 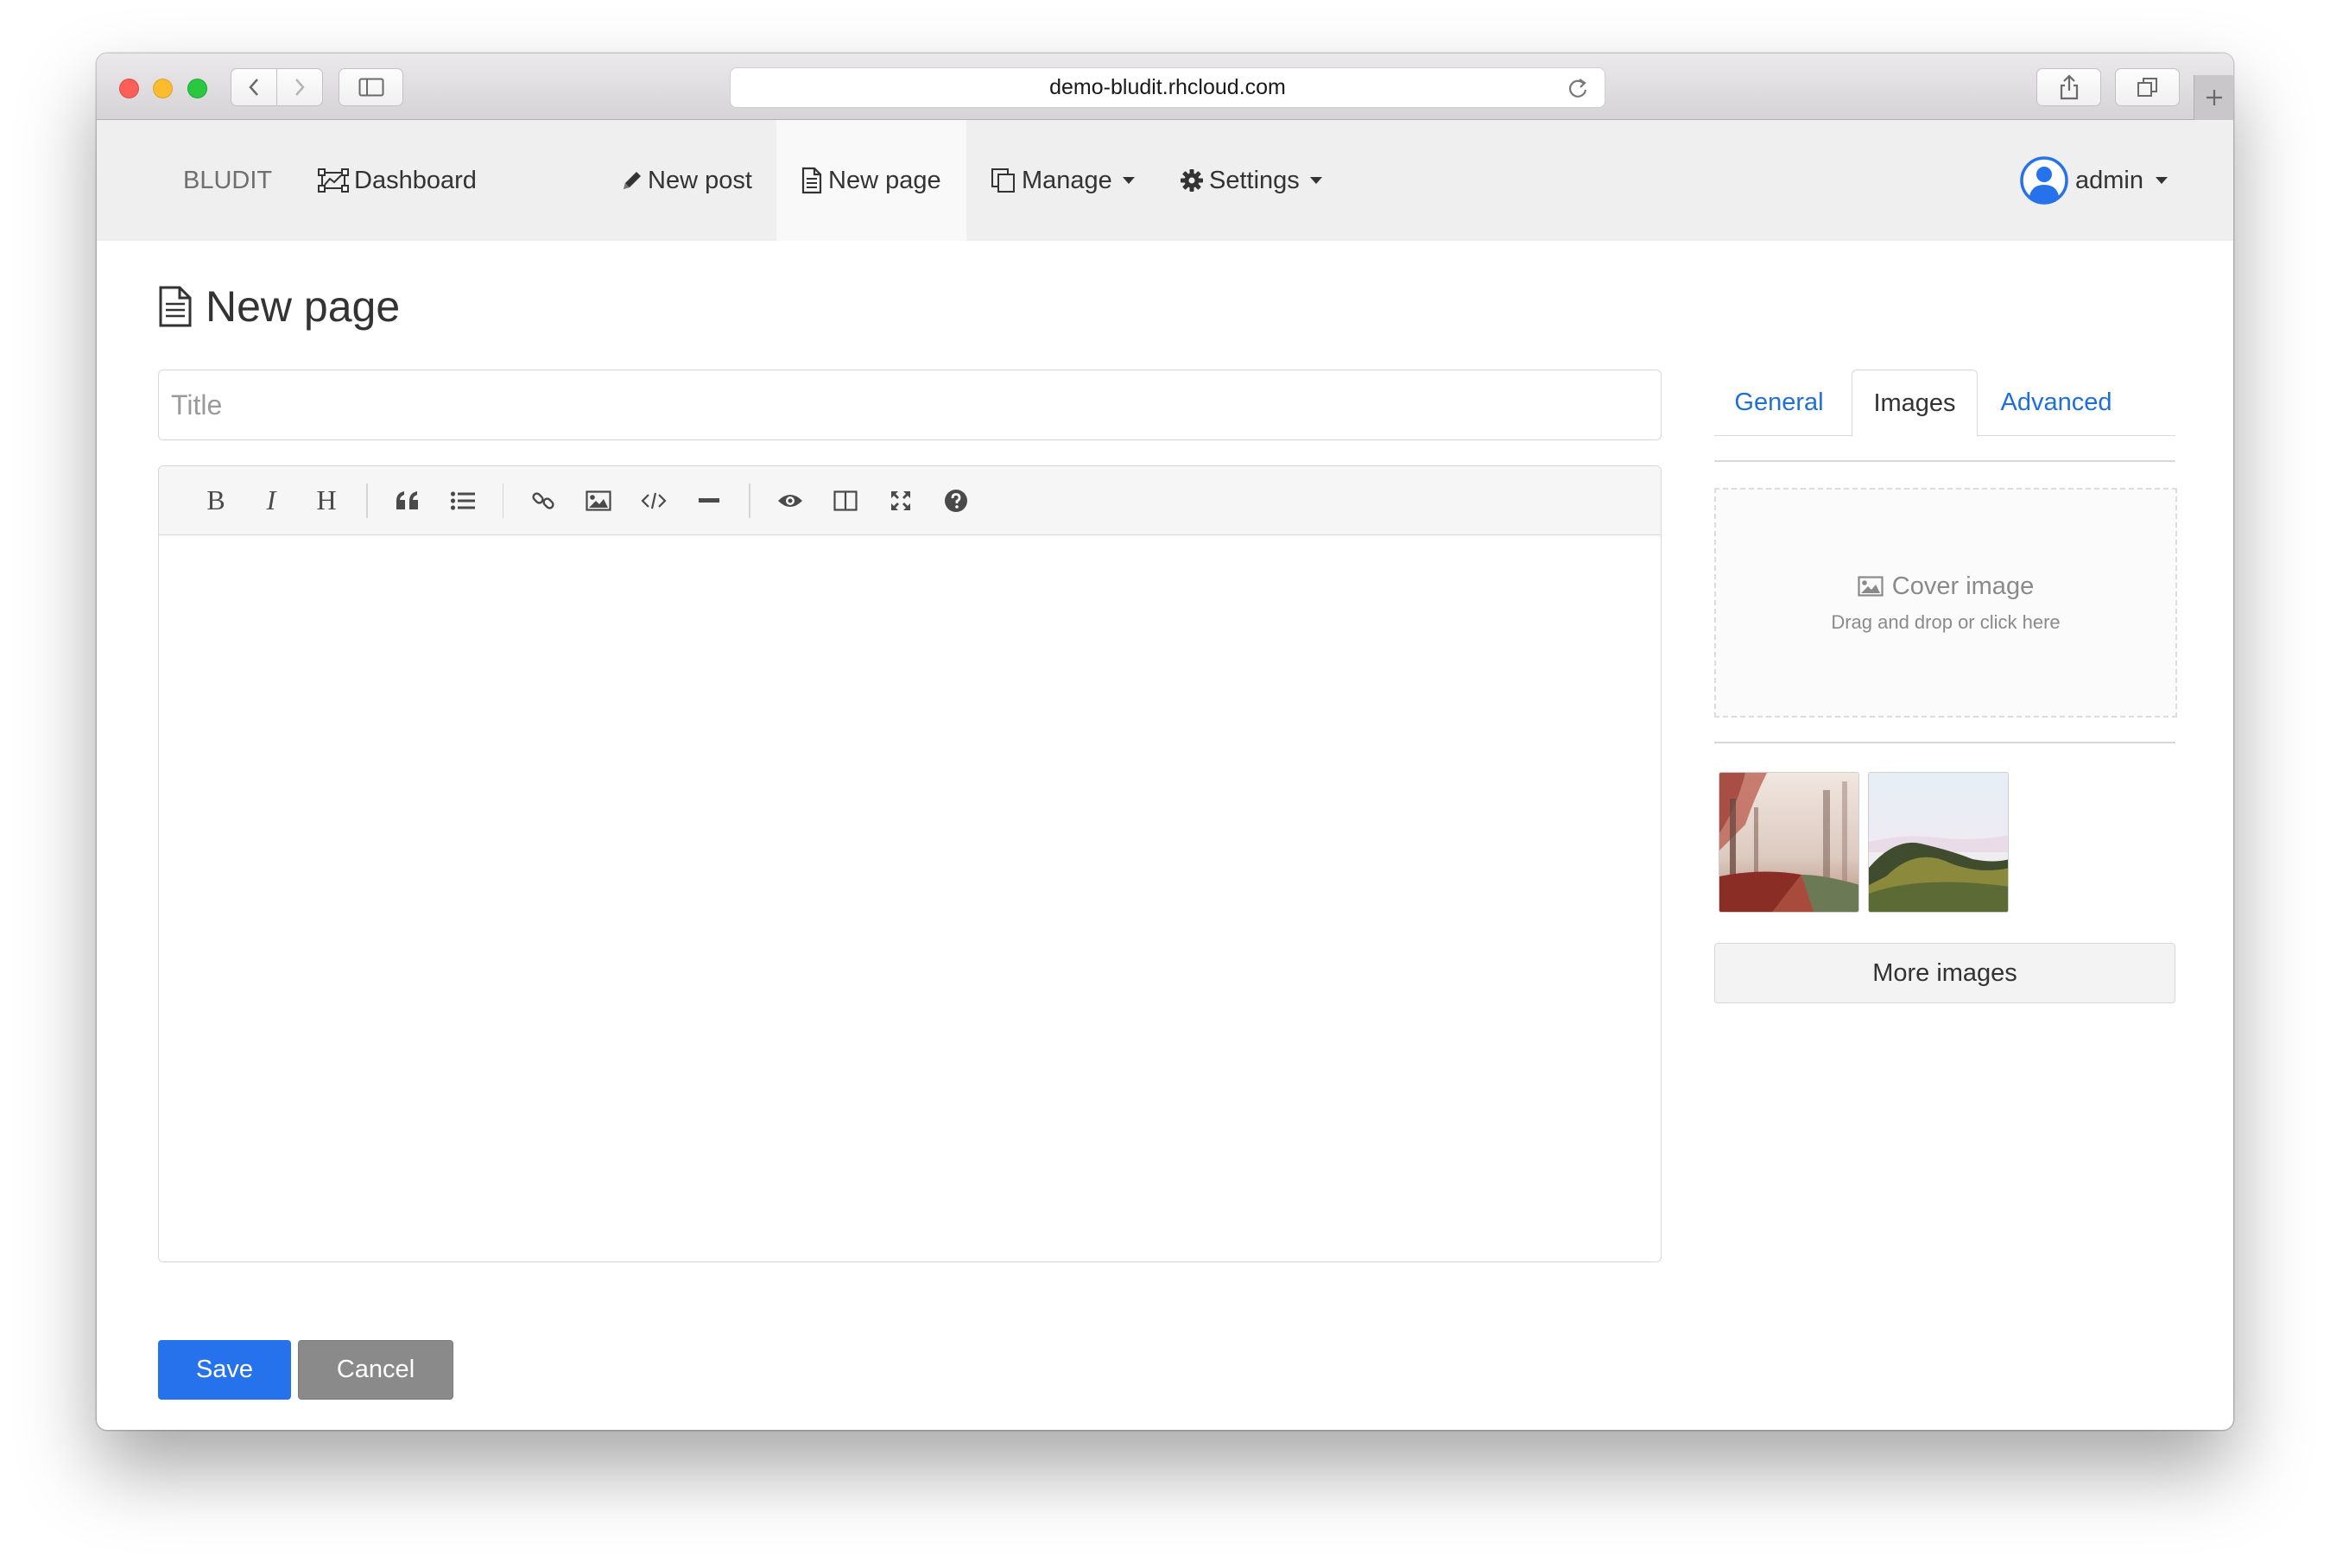 What do you see at coordinates (1946, 621) in the screenshot?
I see `cover-image-hint: Drag and drop or click here` at bounding box center [1946, 621].